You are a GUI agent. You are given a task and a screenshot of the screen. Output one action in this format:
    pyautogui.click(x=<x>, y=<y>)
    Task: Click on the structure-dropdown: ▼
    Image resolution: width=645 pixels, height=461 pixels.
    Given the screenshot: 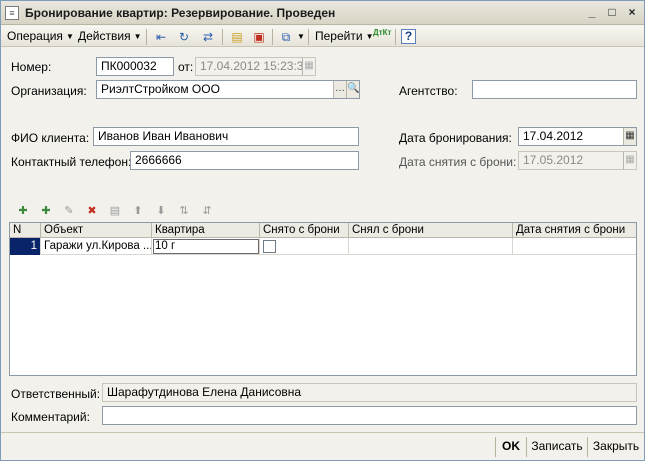 What is the action you would take?
    pyautogui.click(x=299, y=37)
    